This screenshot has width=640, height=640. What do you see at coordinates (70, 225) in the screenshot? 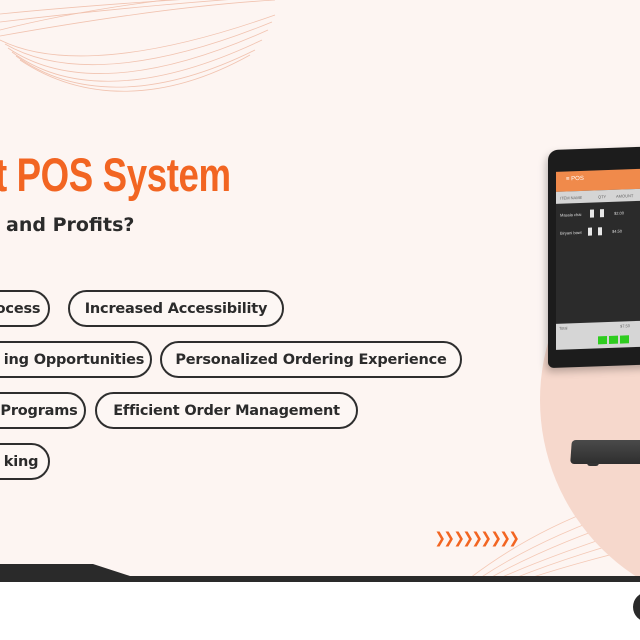
I see `banner-subtitle: and Profits?` at bounding box center [70, 225].